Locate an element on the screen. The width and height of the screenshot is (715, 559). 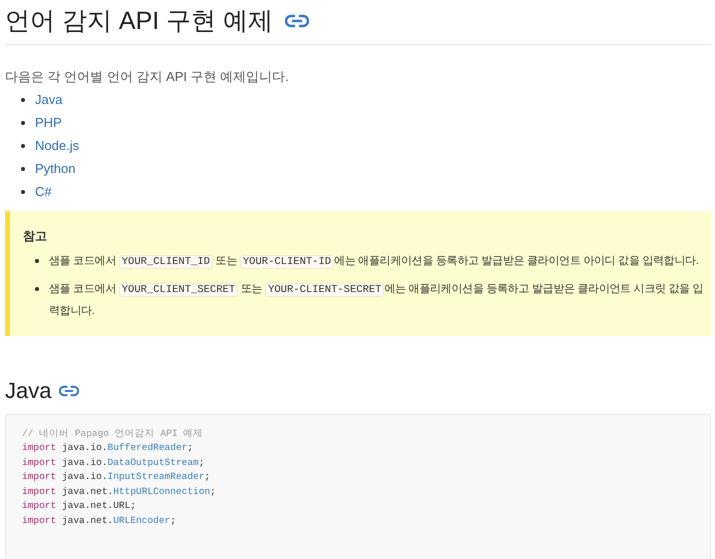
code-line: import java.net.URL; is located at coordinates (79, 506).